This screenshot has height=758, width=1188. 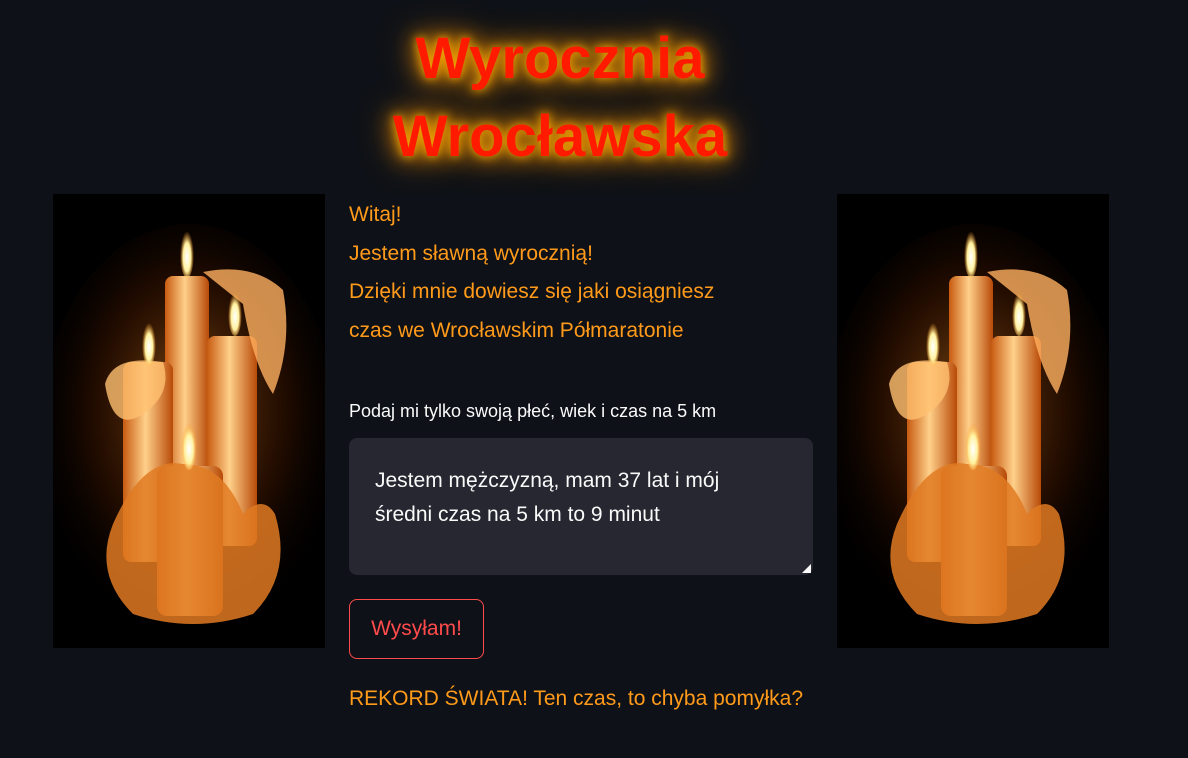 I want to click on intro-line-greeting: Witaj!, so click(x=375, y=214).